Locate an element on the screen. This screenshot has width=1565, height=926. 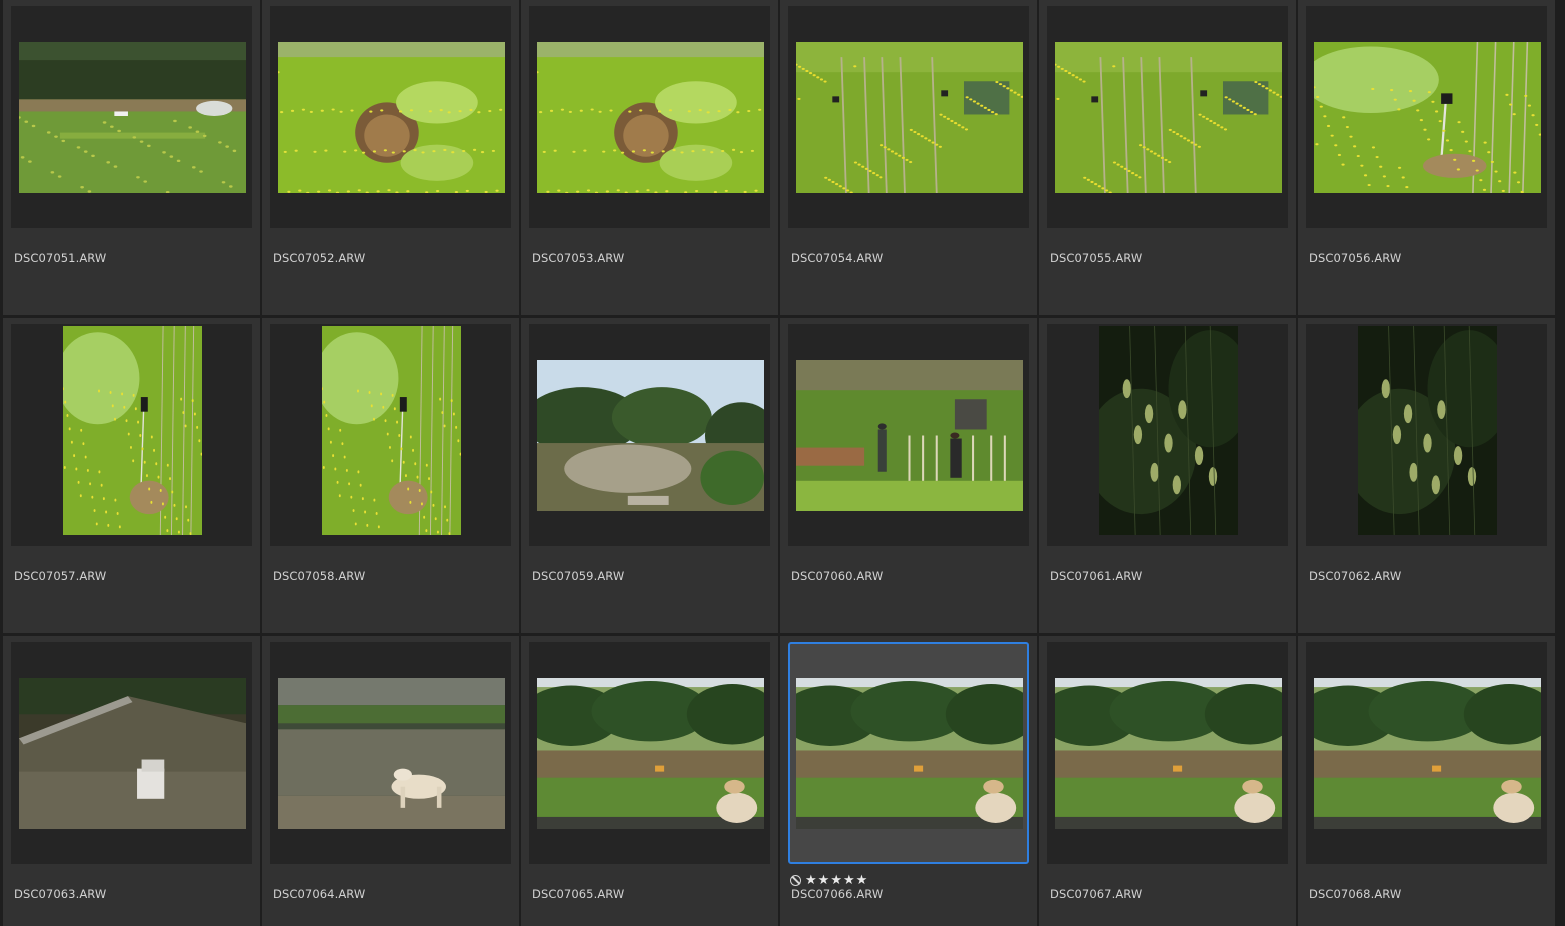
thumbnail-cell: DSC07064.ARW is located at coordinates (390, 781).